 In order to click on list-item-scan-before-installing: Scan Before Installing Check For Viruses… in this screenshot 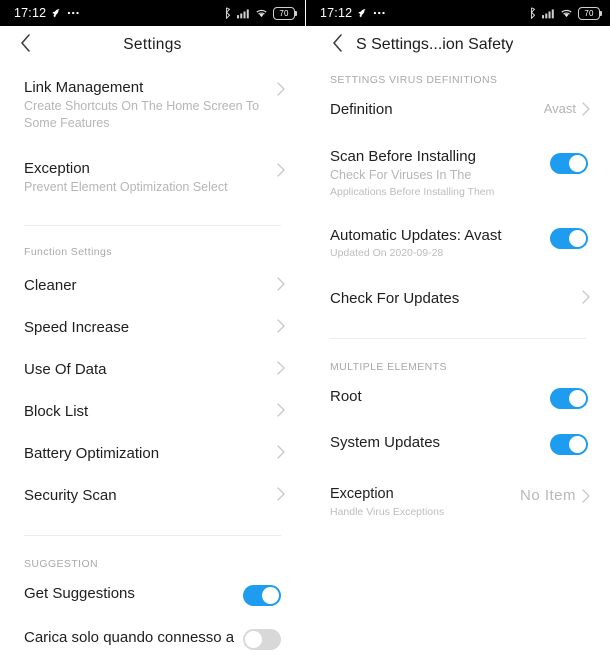, I will do `click(458, 170)`.